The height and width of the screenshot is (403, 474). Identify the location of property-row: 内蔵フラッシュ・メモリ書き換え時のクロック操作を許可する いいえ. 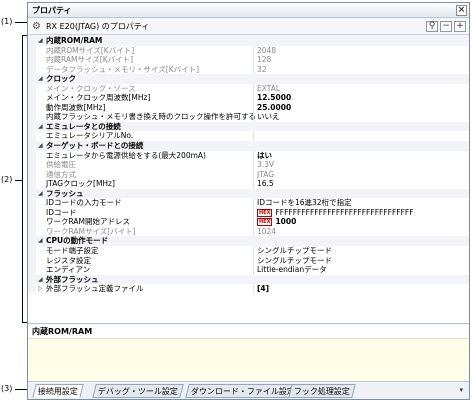
(248, 117).